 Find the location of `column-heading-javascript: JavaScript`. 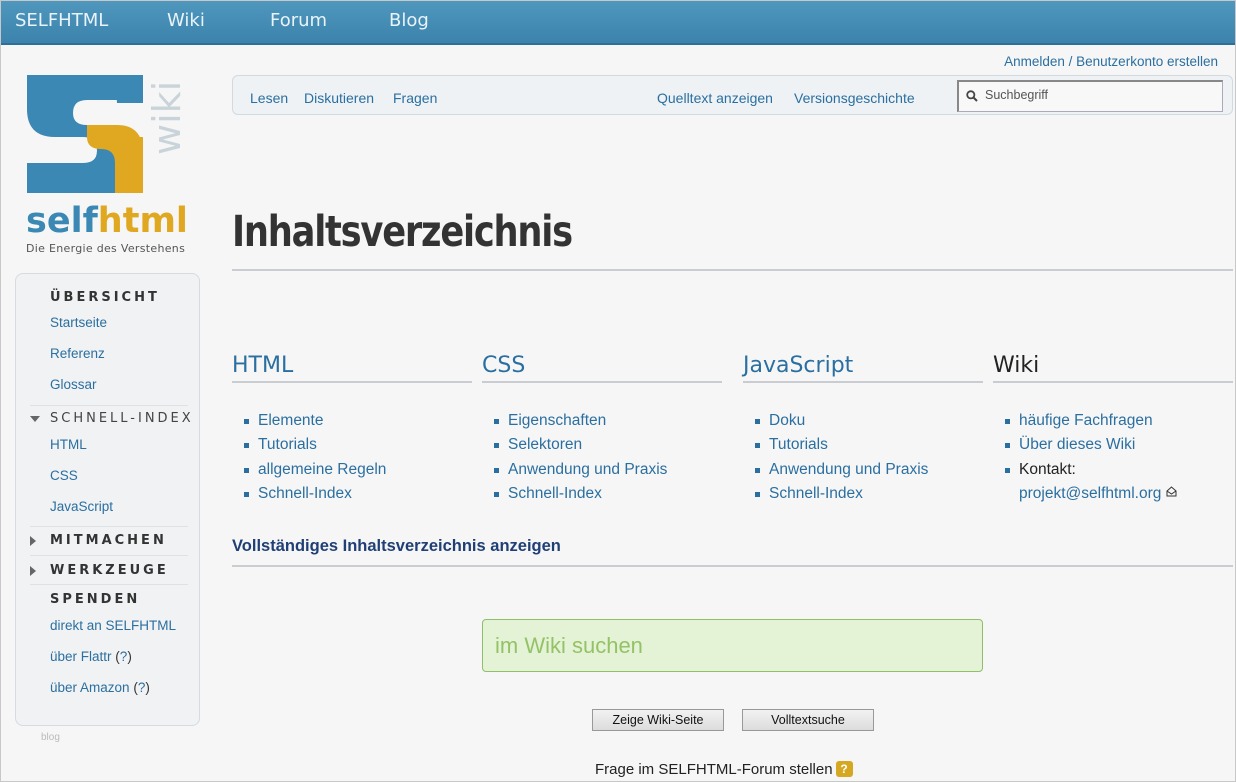

column-heading-javascript: JavaScript is located at coordinates (863, 368).